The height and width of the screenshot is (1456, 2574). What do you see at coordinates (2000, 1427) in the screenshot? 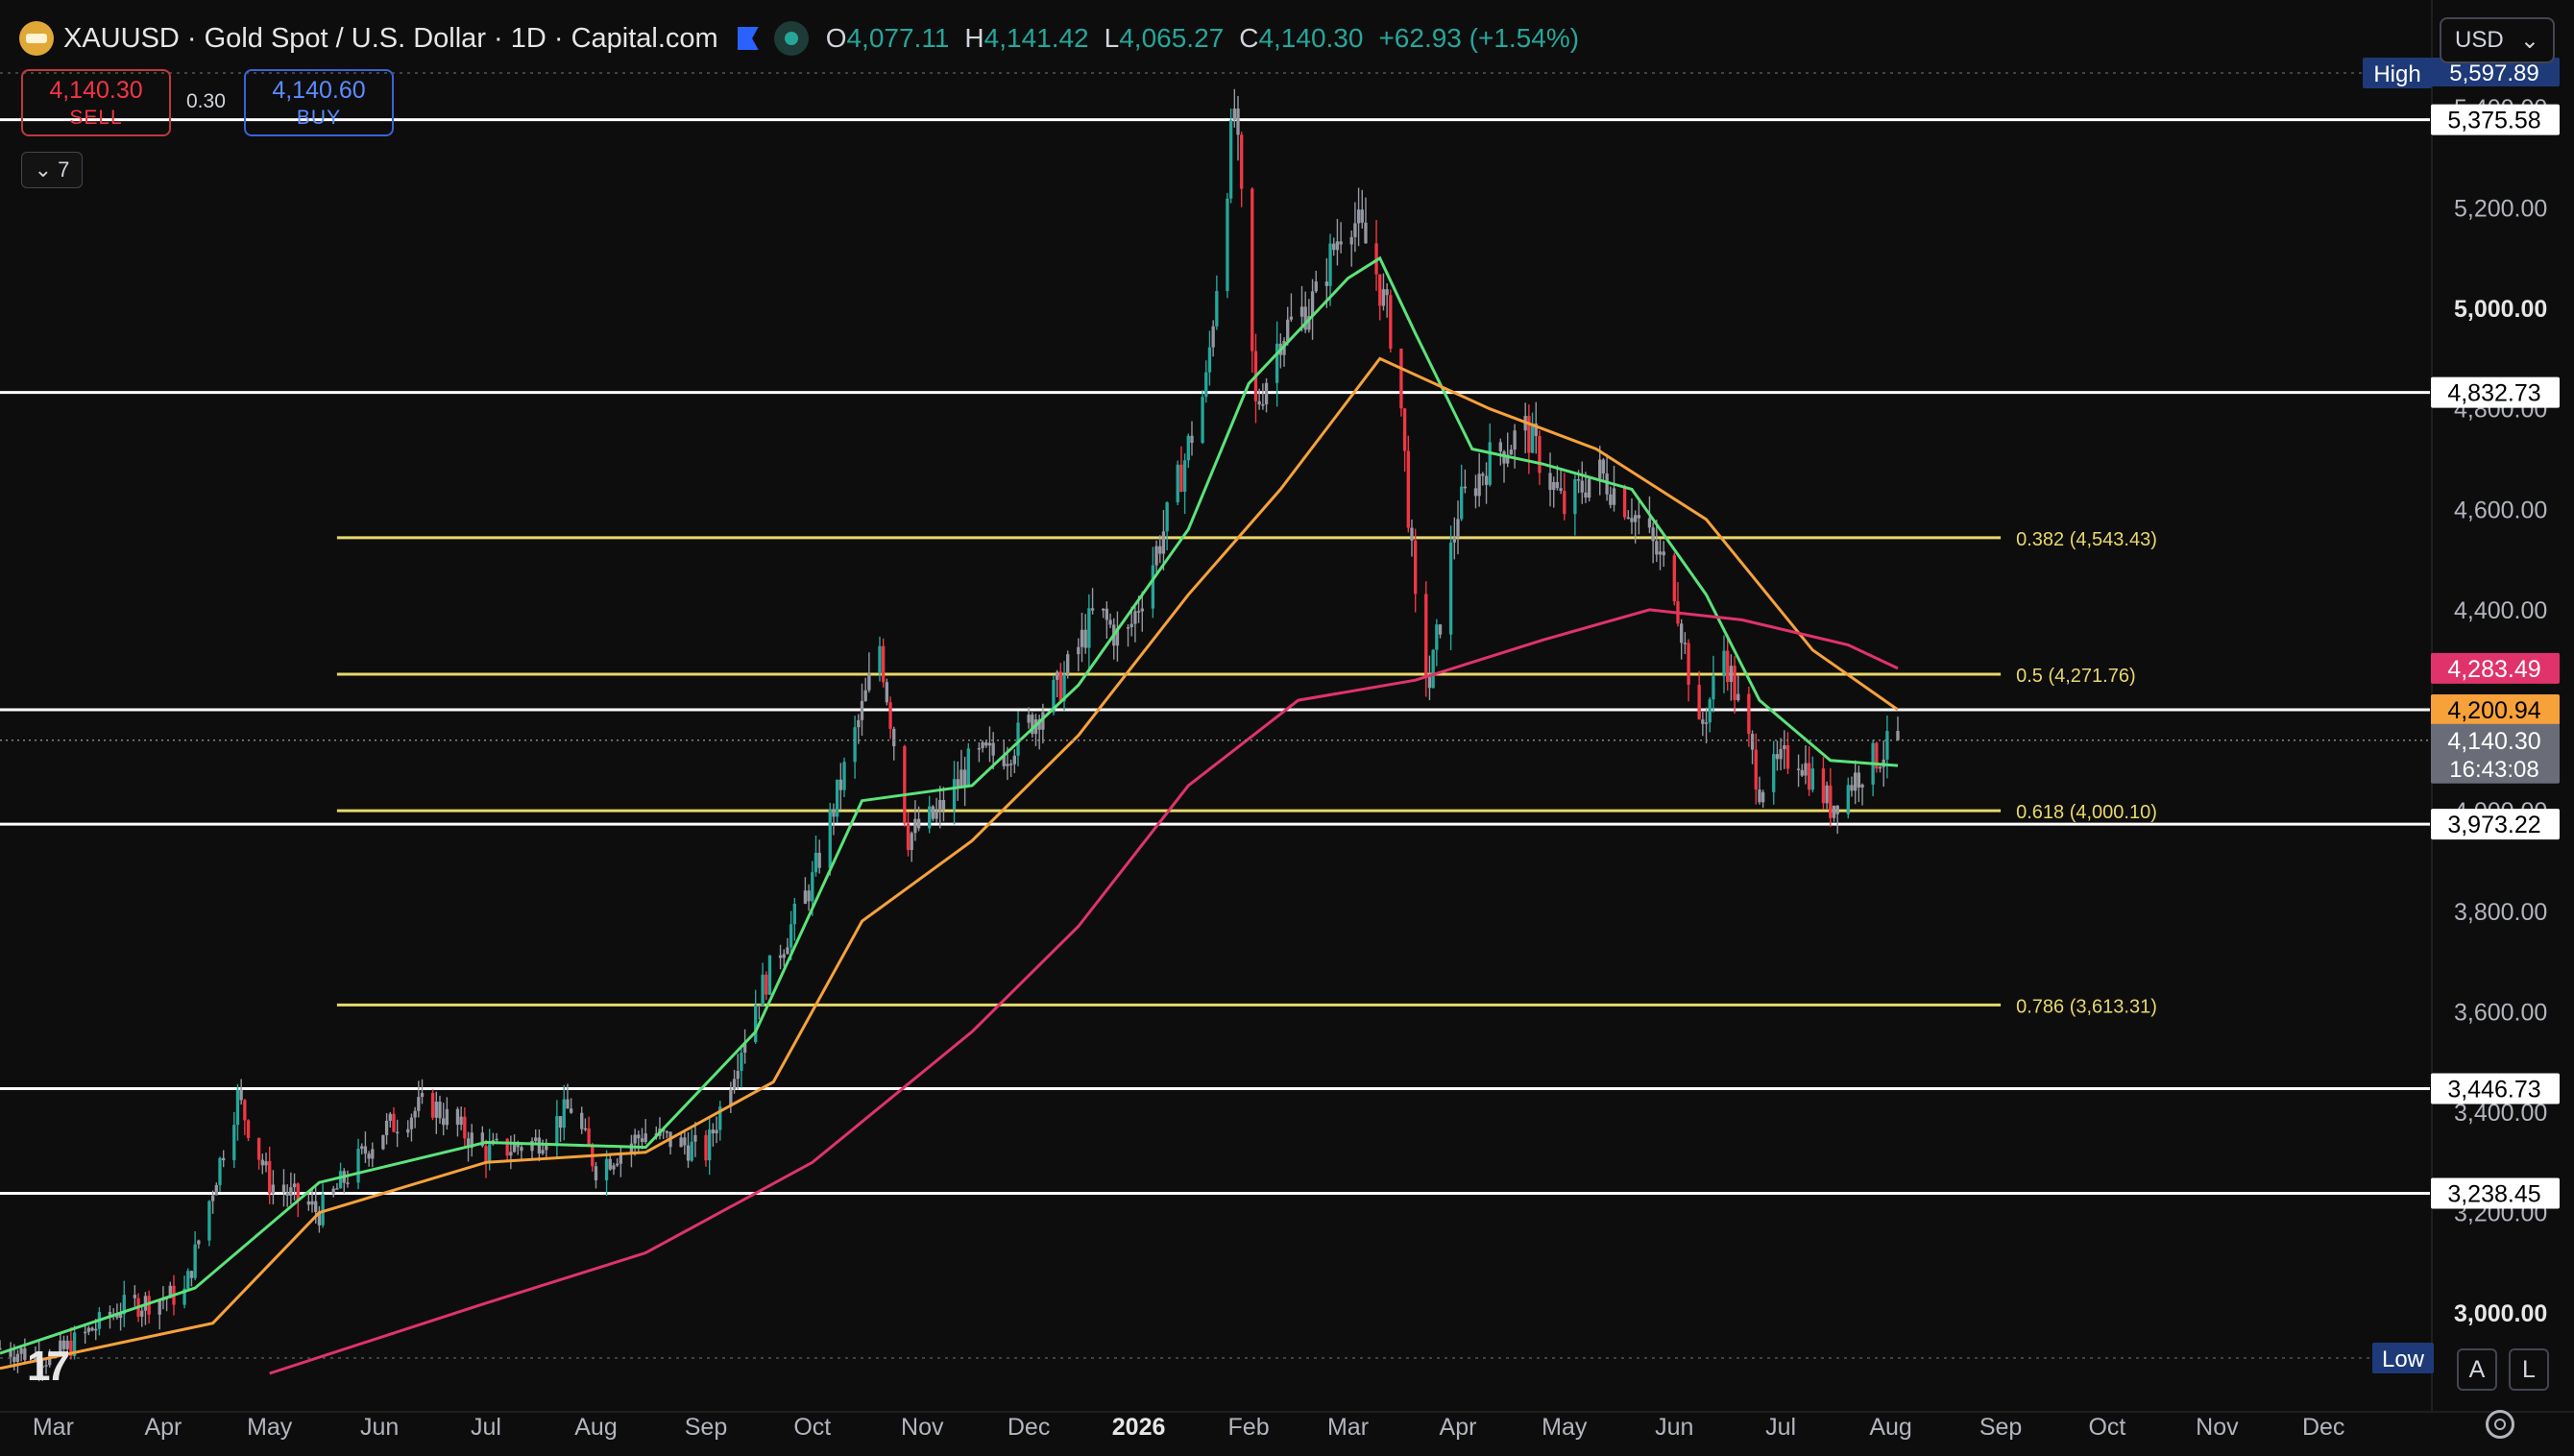
I see `x-tick-label: Sep` at bounding box center [2000, 1427].